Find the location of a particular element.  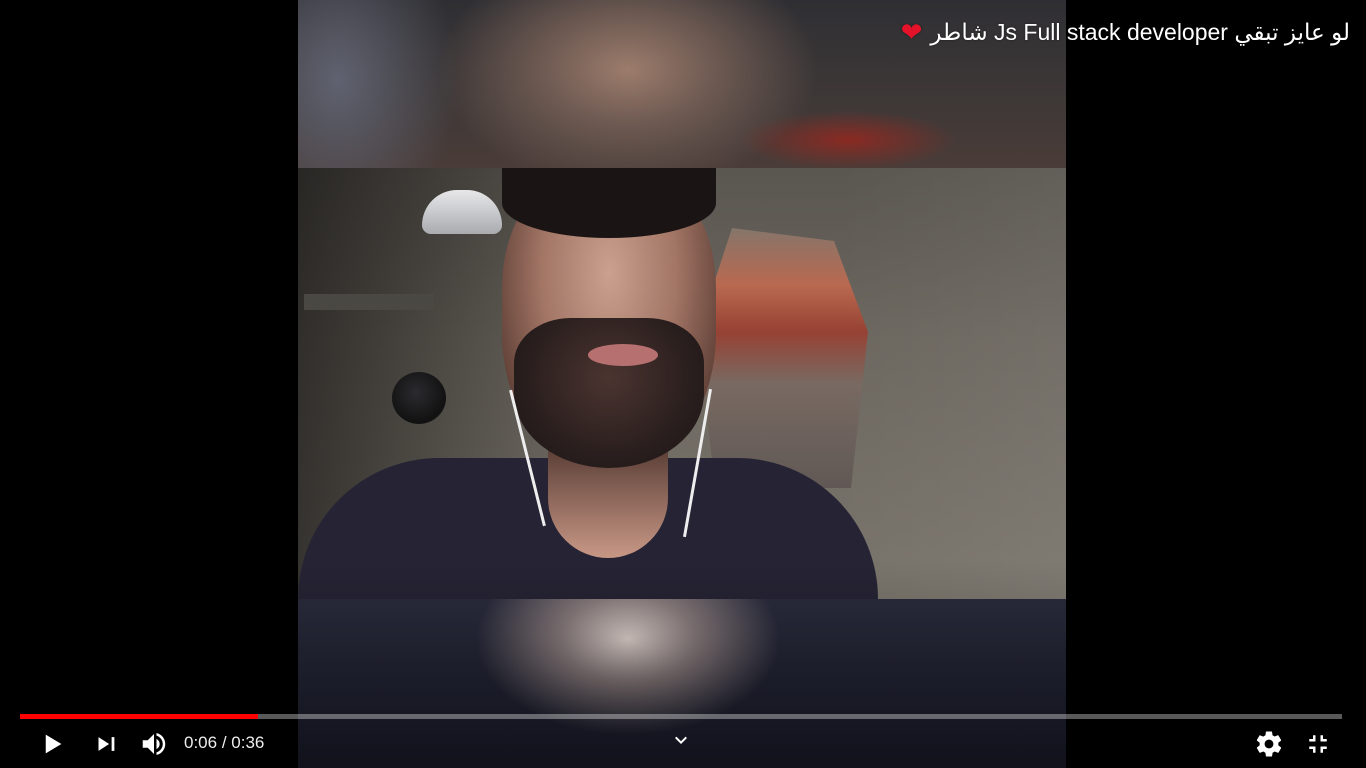

volume-icon is located at coordinates (154, 744).